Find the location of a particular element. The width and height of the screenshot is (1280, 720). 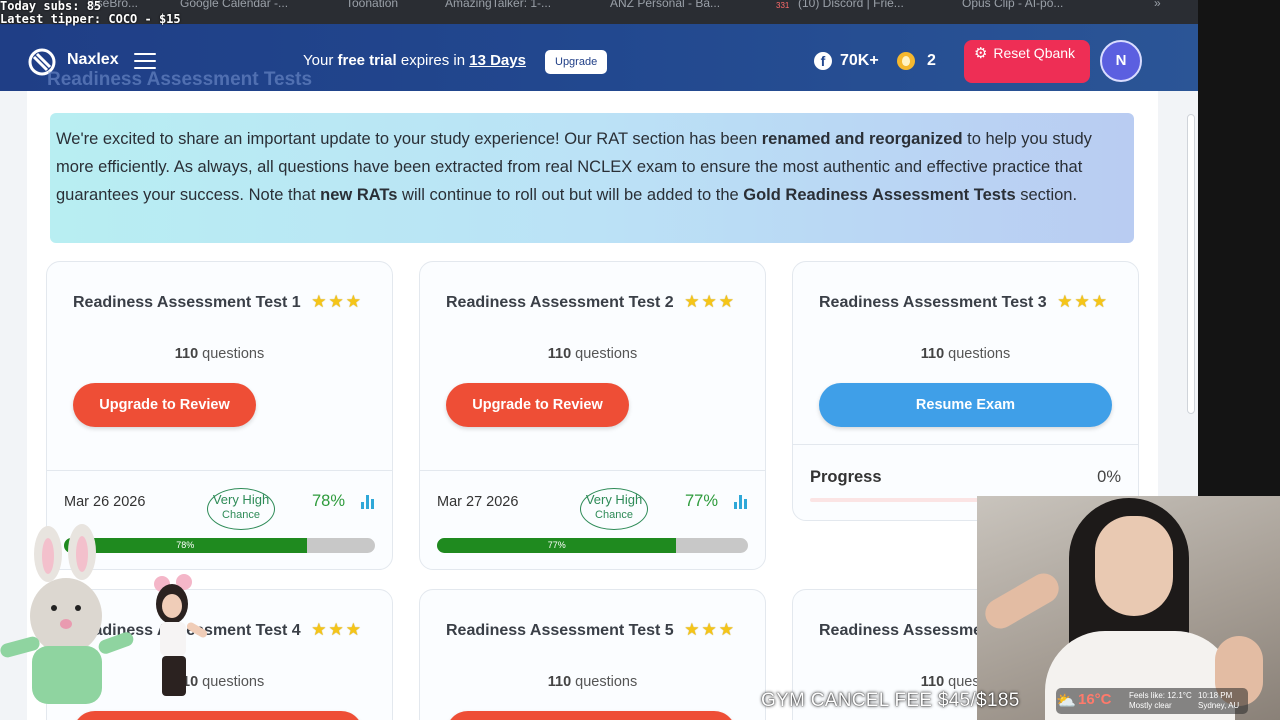

feels-like: Feels like: 12.1°C is located at coordinates (1160, 695).